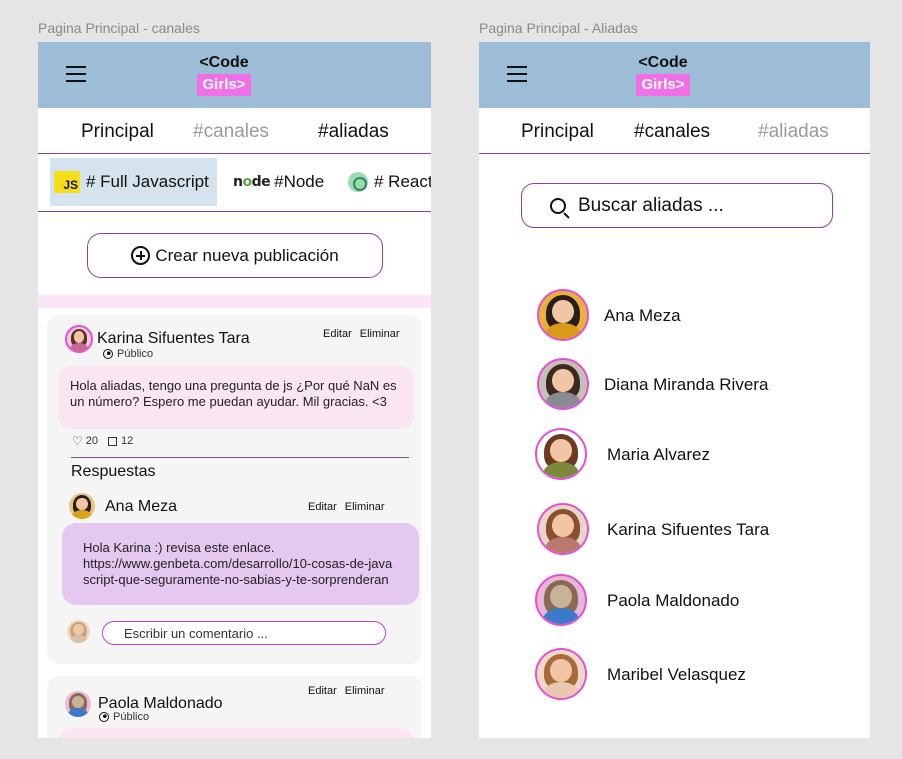 The image size is (902, 759). Describe the element at coordinates (113, 471) in the screenshot. I see `responses-title: Respuestas` at that location.